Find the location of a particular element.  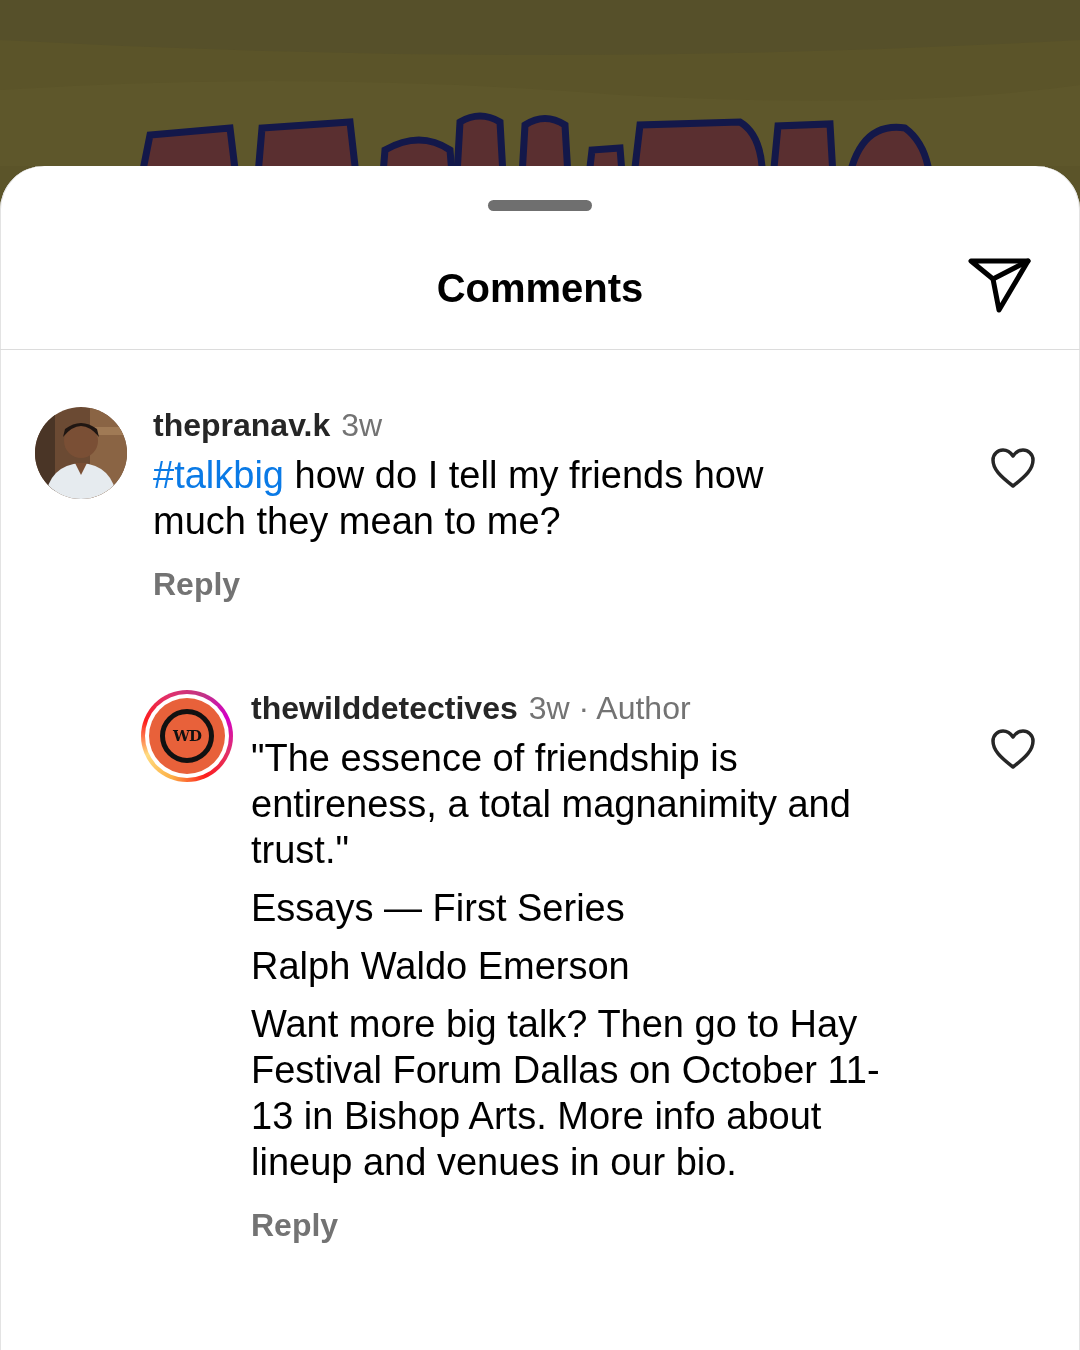

drag-handle is located at coordinates (540, 205).